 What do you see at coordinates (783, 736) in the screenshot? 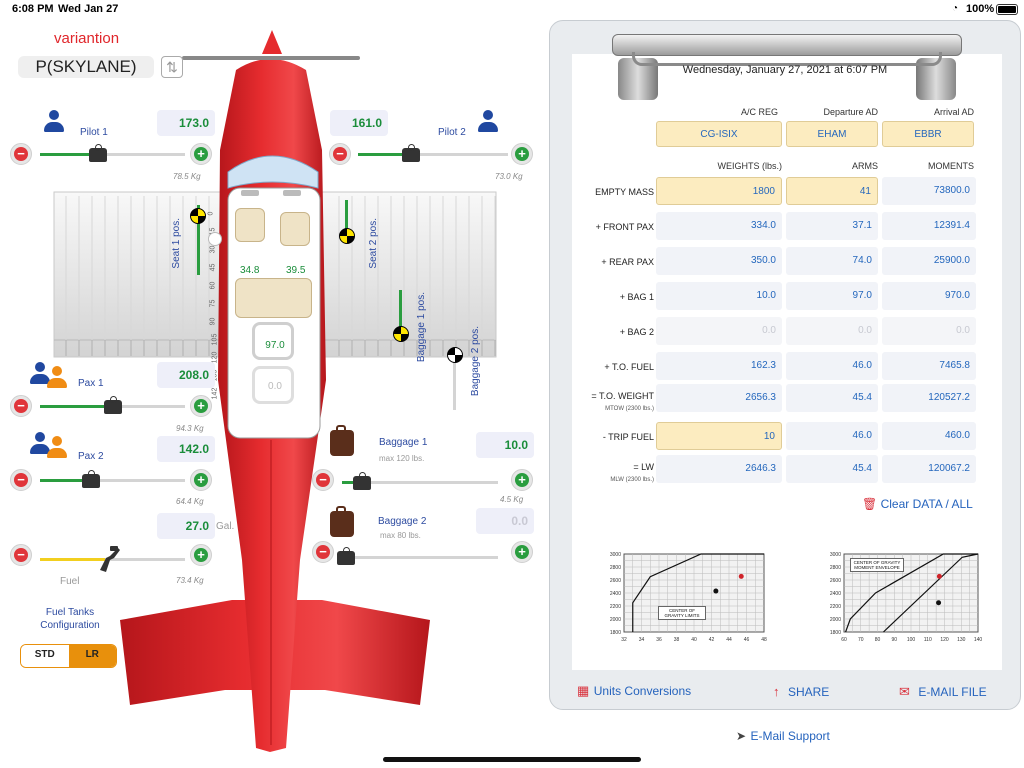
I see `email-support-button: ➤ E-Mail Support` at bounding box center [783, 736].